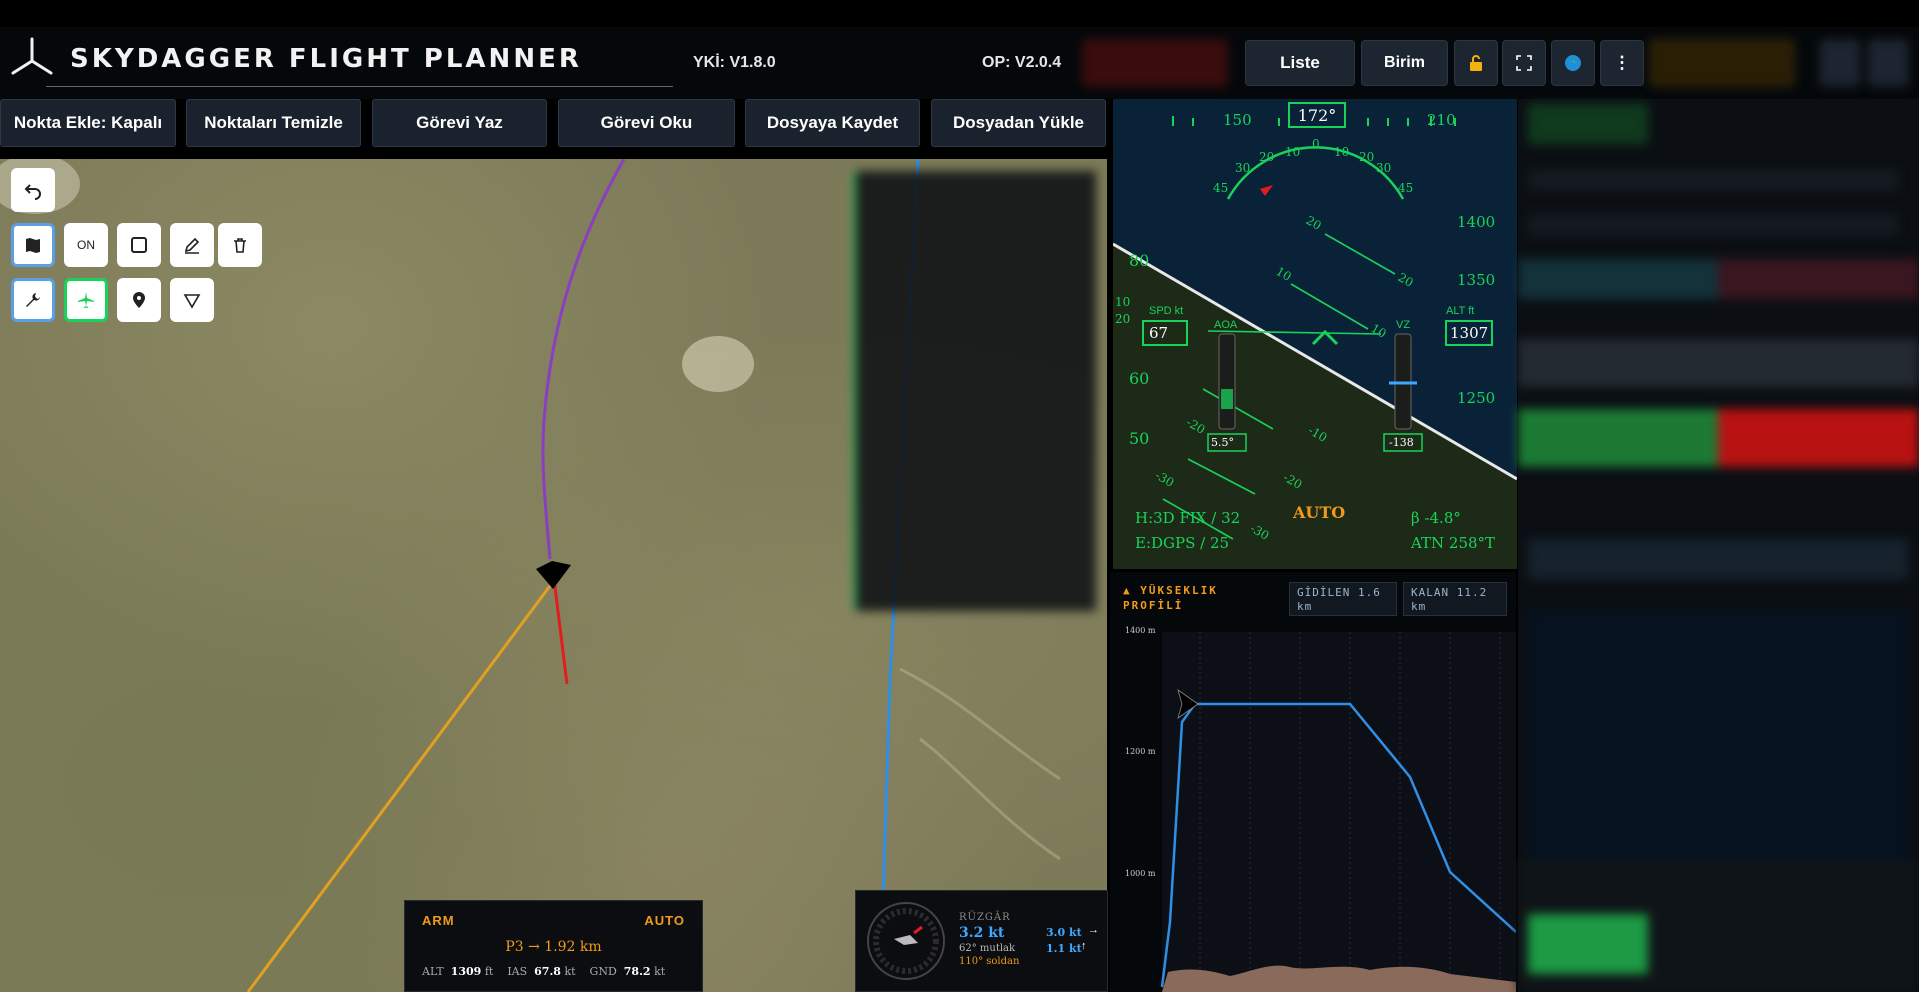 This screenshot has width=1919, height=992. What do you see at coordinates (139, 300) in the screenshot?
I see `waypoint-button` at bounding box center [139, 300].